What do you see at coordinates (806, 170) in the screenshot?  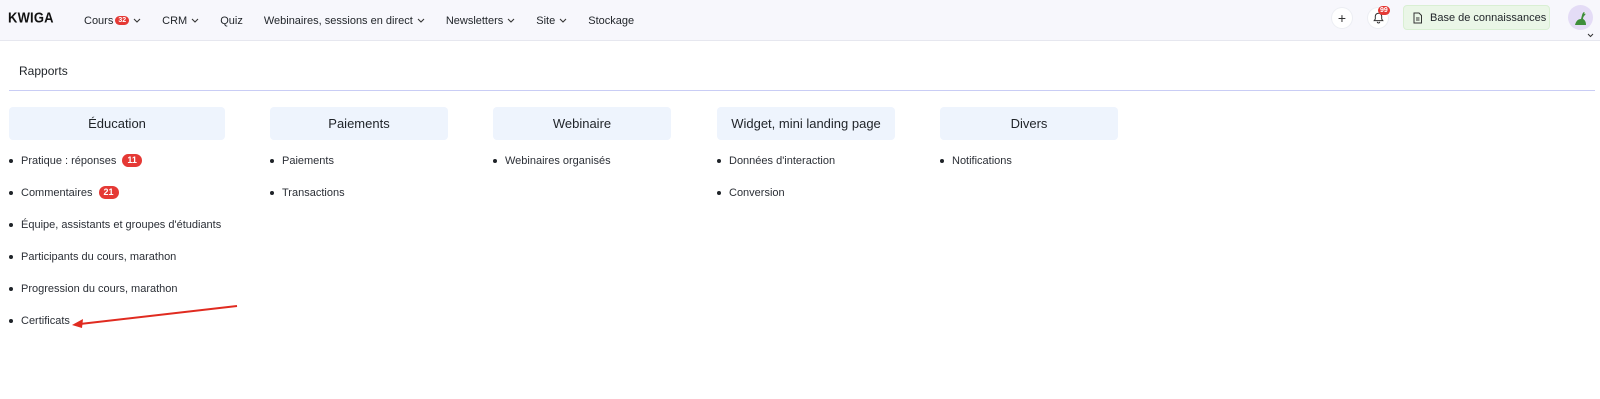 I see `report-link-donnees-interaction: Données d'interaction` at bounding box center [806, 170].